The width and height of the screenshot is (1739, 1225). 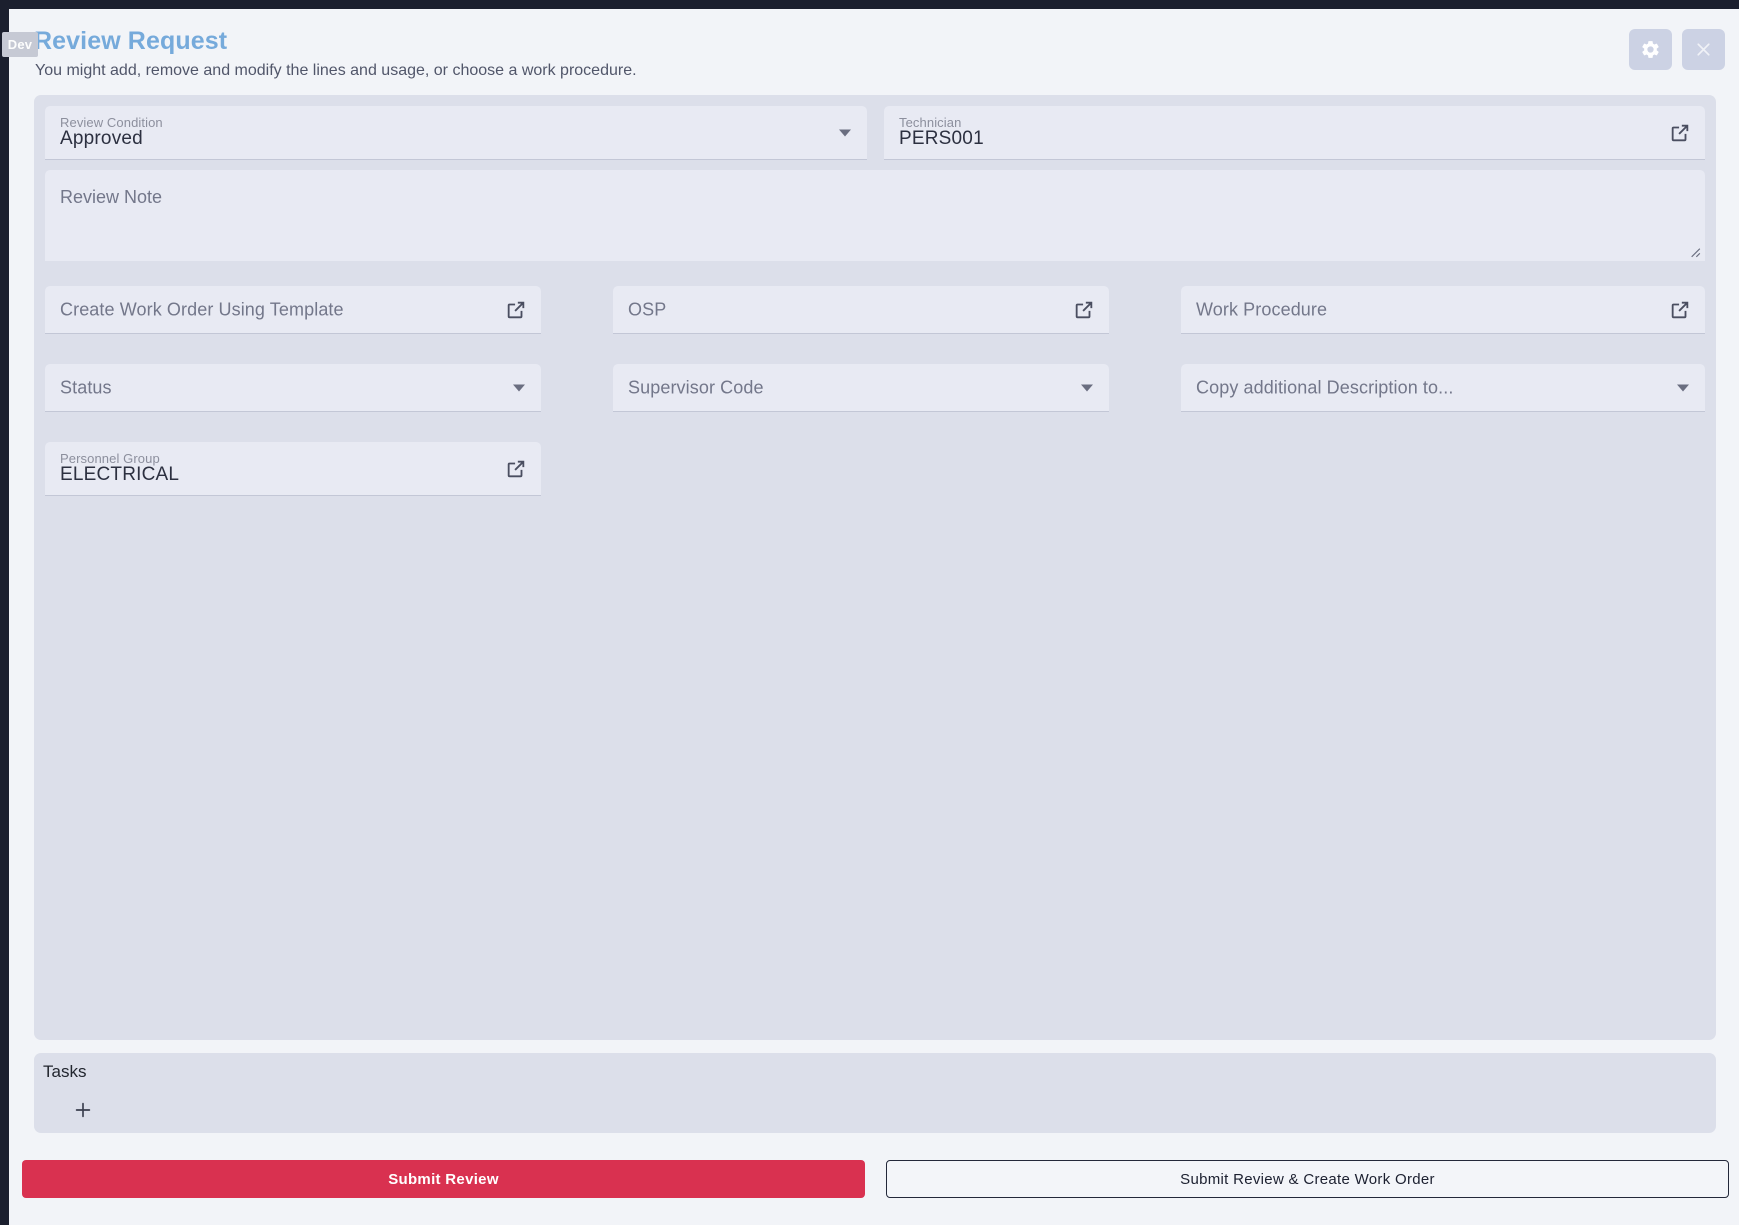 What do you see at coordinates (120, 474) in the screenshot?
I see `personnel-group-value: ELECTRICAL` at bounding box center [120, 474].